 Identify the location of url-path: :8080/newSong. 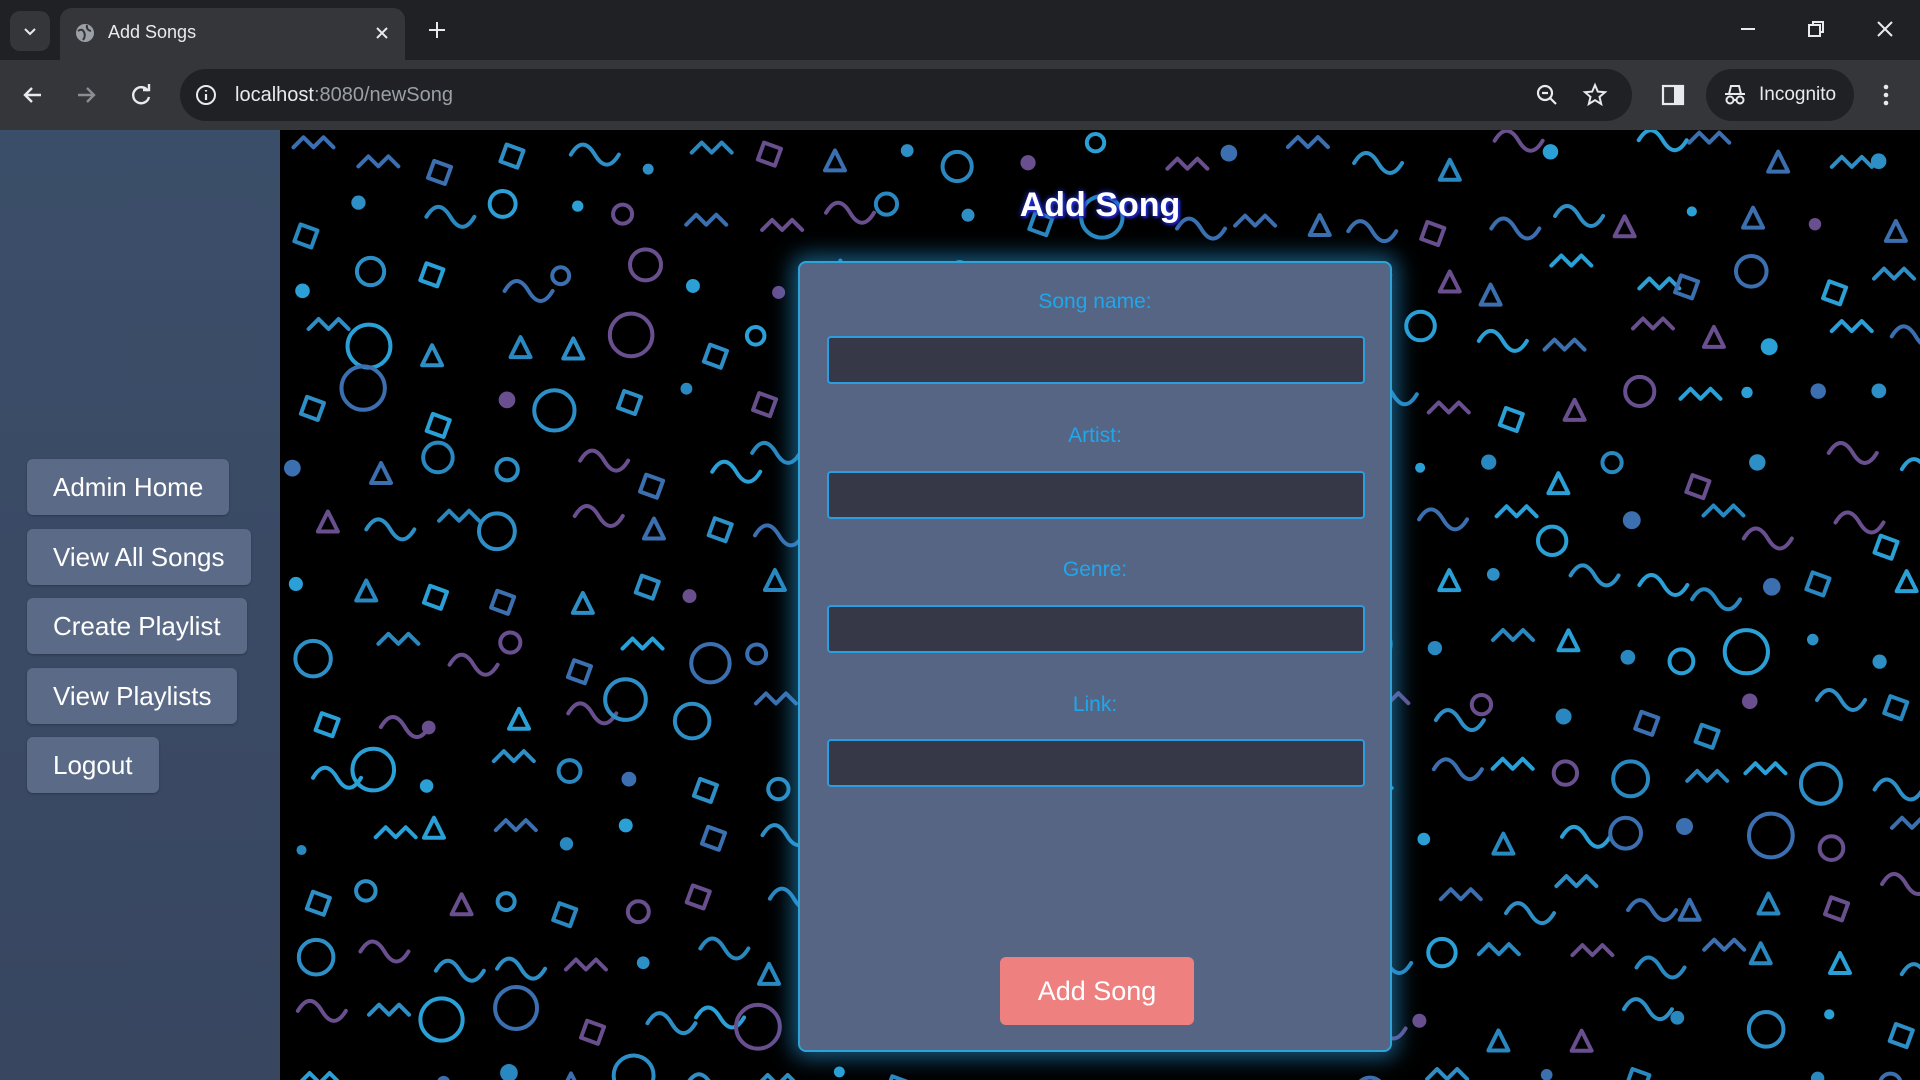
(383, 95).